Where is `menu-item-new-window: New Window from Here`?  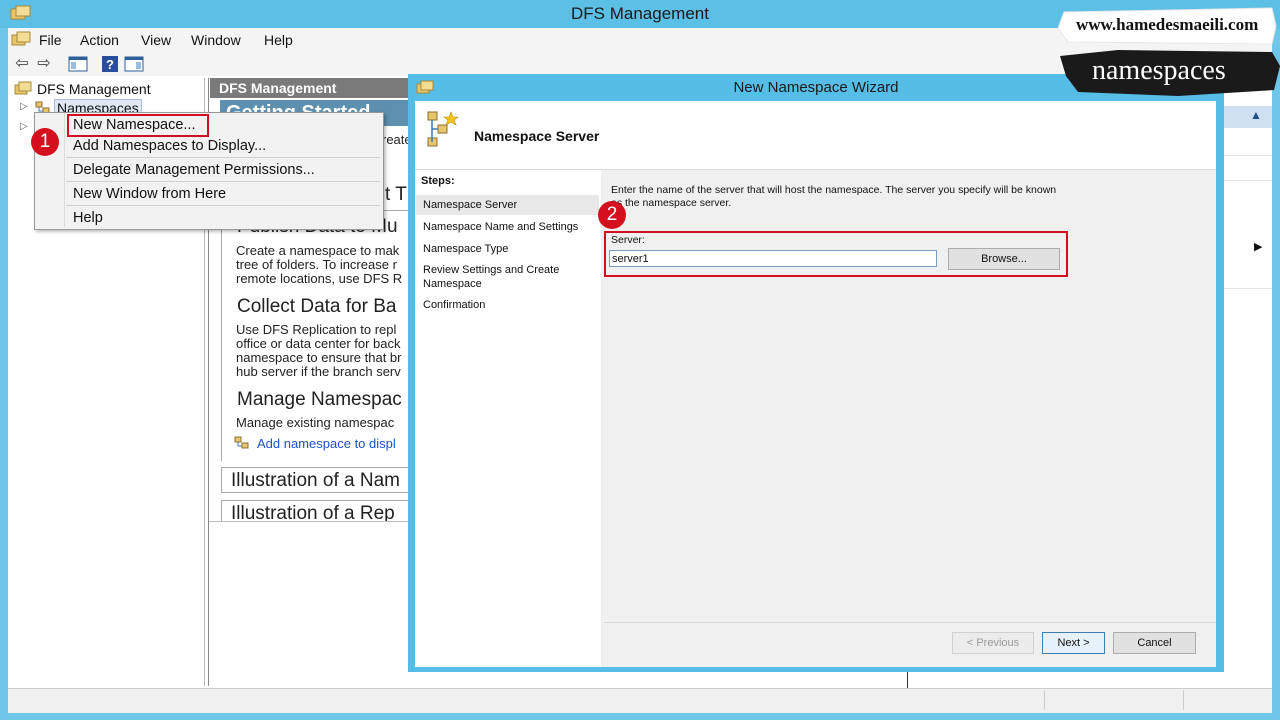
menu-item-new-window: New Window from Here is located at coordinates (149, 194).